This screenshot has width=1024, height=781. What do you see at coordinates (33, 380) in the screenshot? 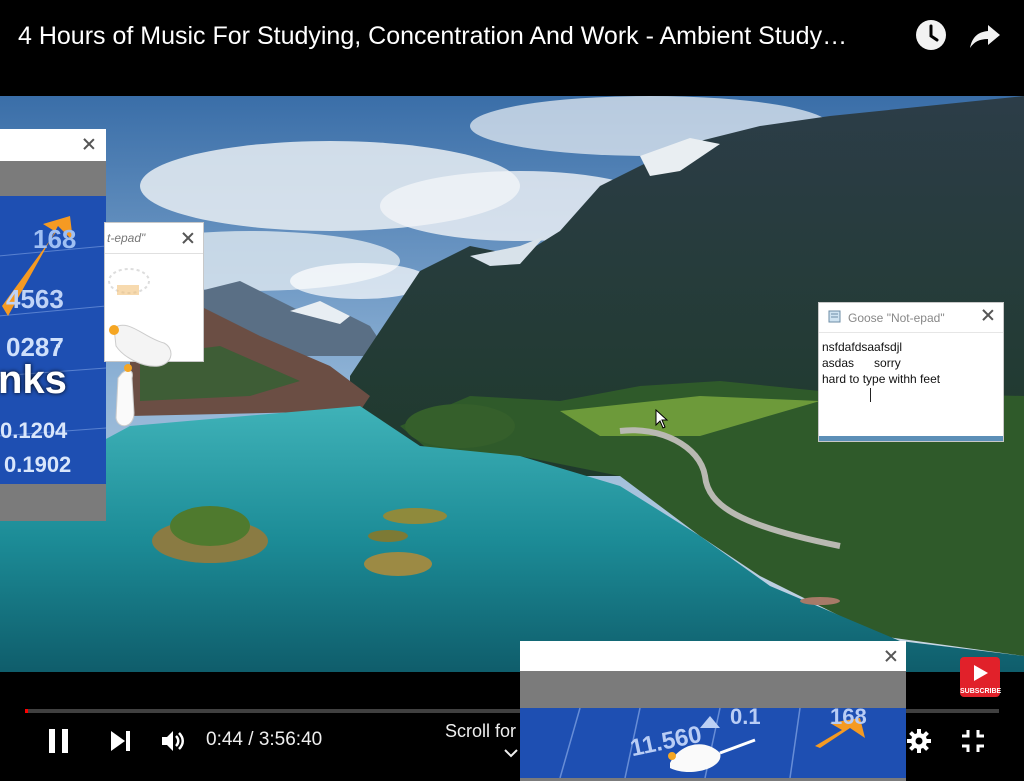
I see `thumb-word: nks` at bounding box center [33, 380].